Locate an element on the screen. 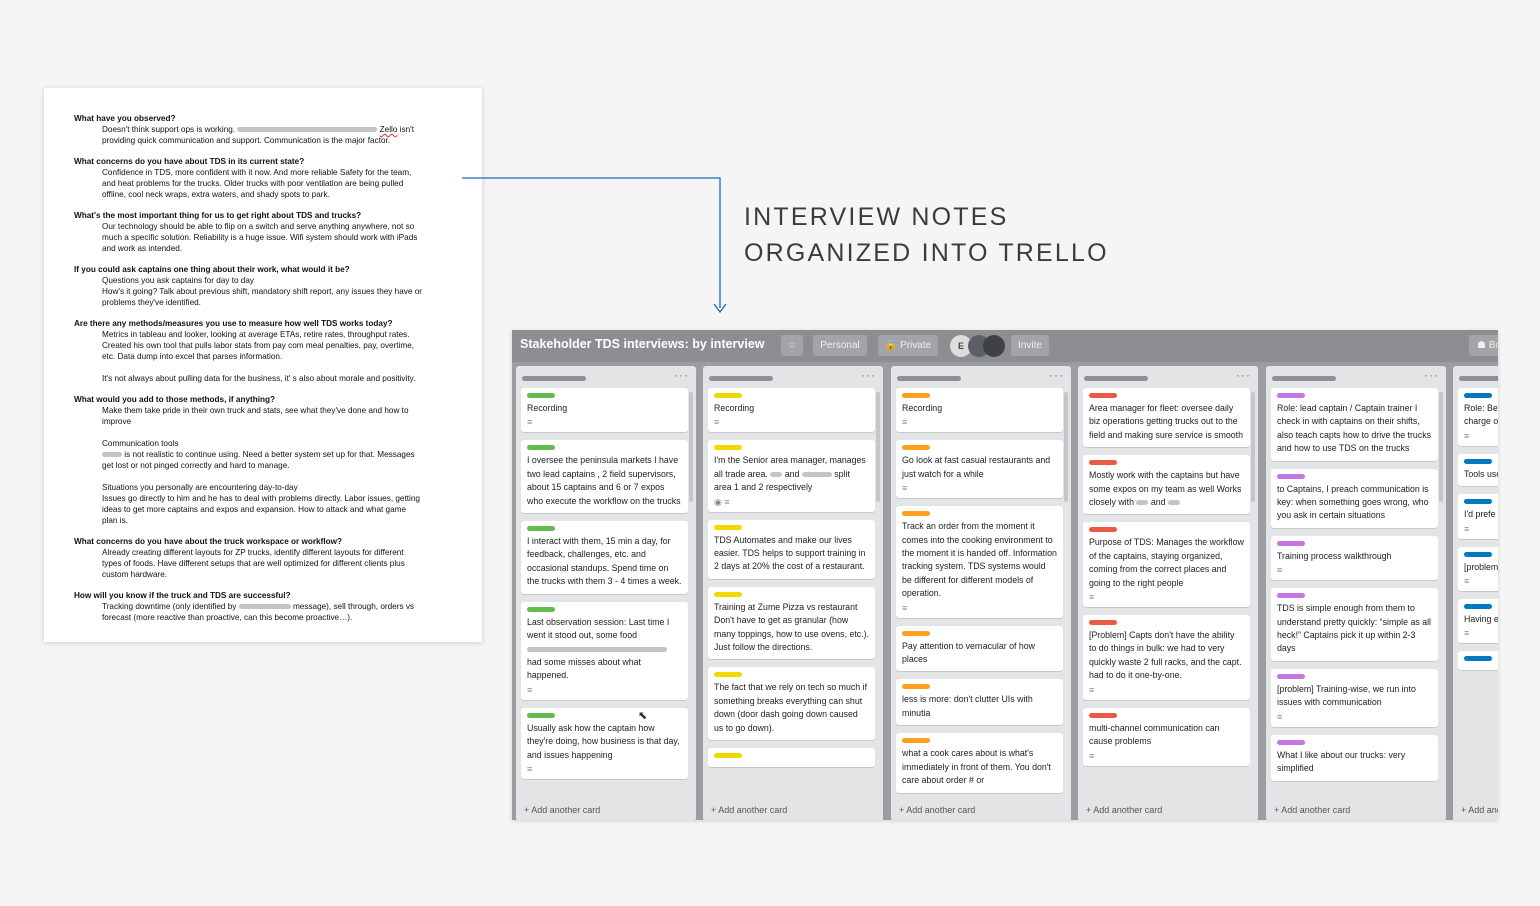  board-title: Stakeholder TDS interviews: by interview is located at coordinates (642, 344).